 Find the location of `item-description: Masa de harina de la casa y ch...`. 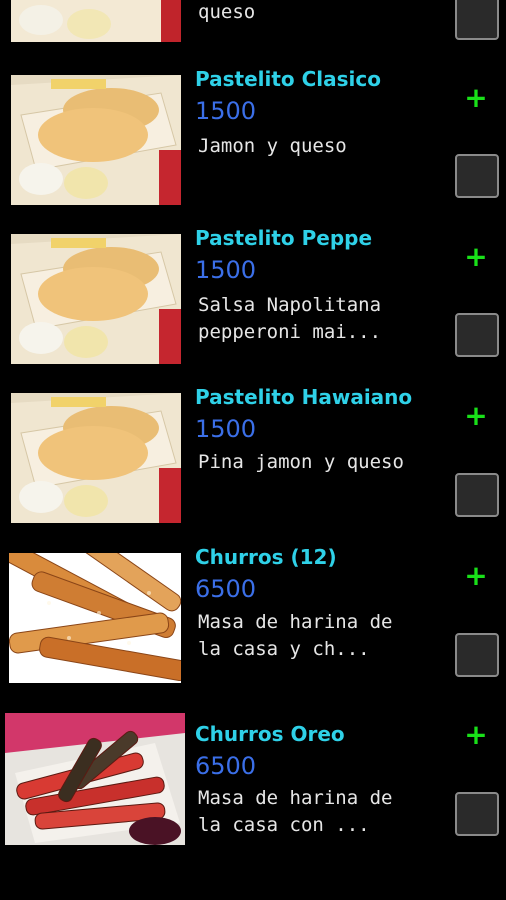

item-description: Masa de harina de la casa y ch... is located at coordinates (295, 635).